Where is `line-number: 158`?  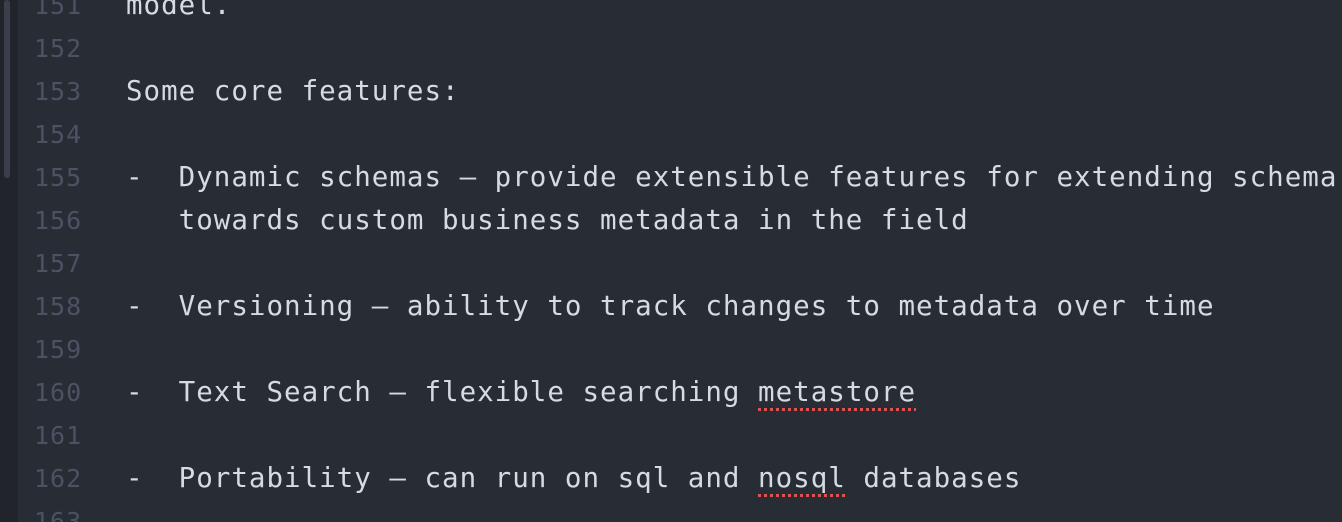 line-number: 158 is located at coordinates (58, 306).